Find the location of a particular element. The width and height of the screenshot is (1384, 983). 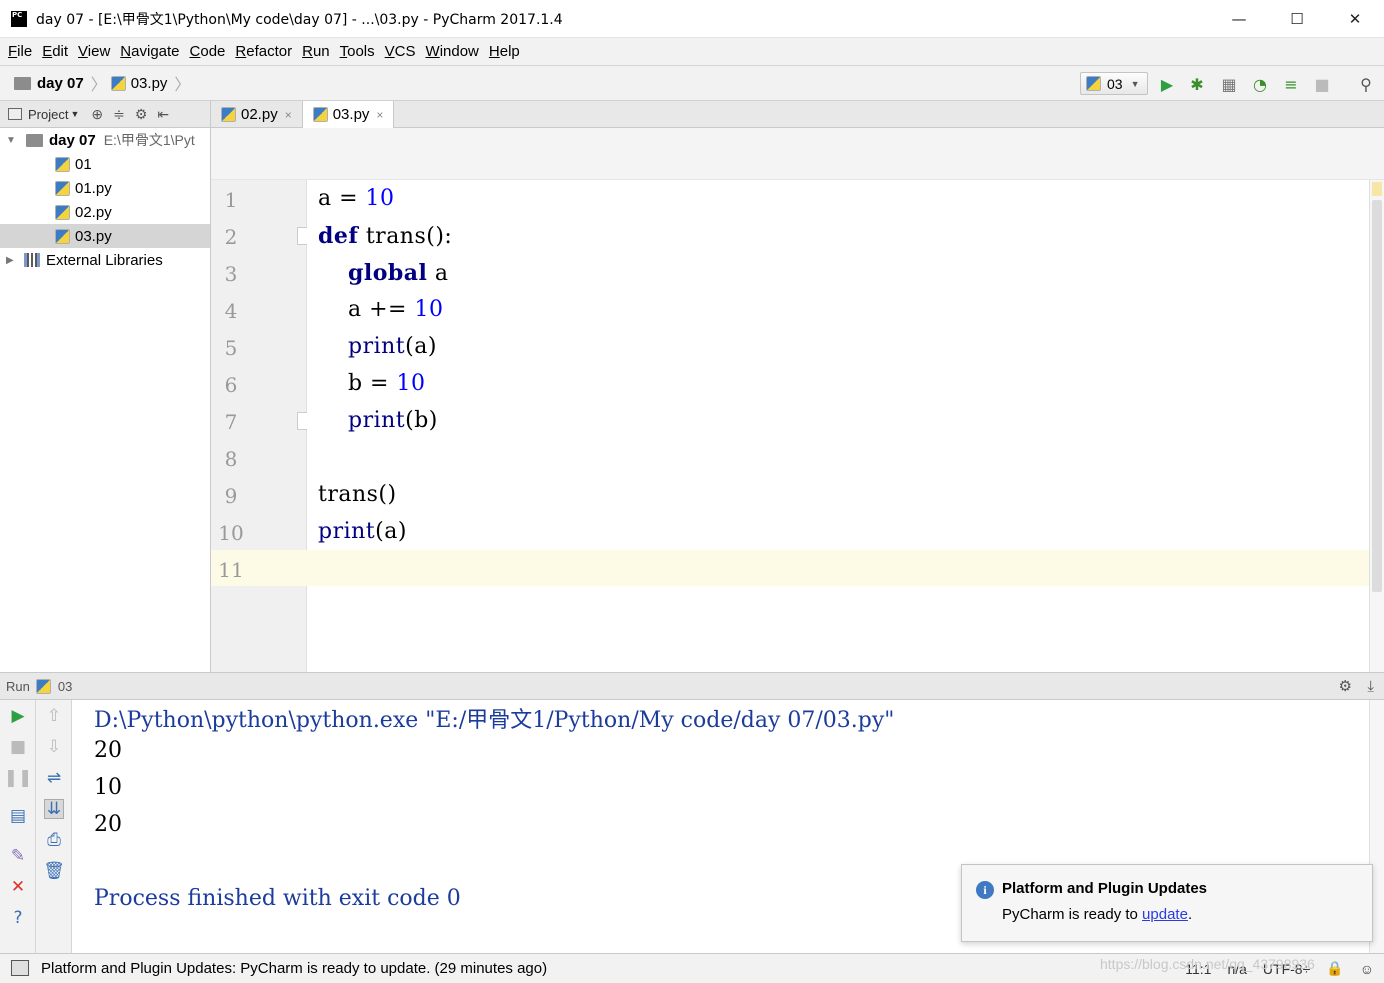

run-icon: ▶ is located at coordinates (1167, 84).